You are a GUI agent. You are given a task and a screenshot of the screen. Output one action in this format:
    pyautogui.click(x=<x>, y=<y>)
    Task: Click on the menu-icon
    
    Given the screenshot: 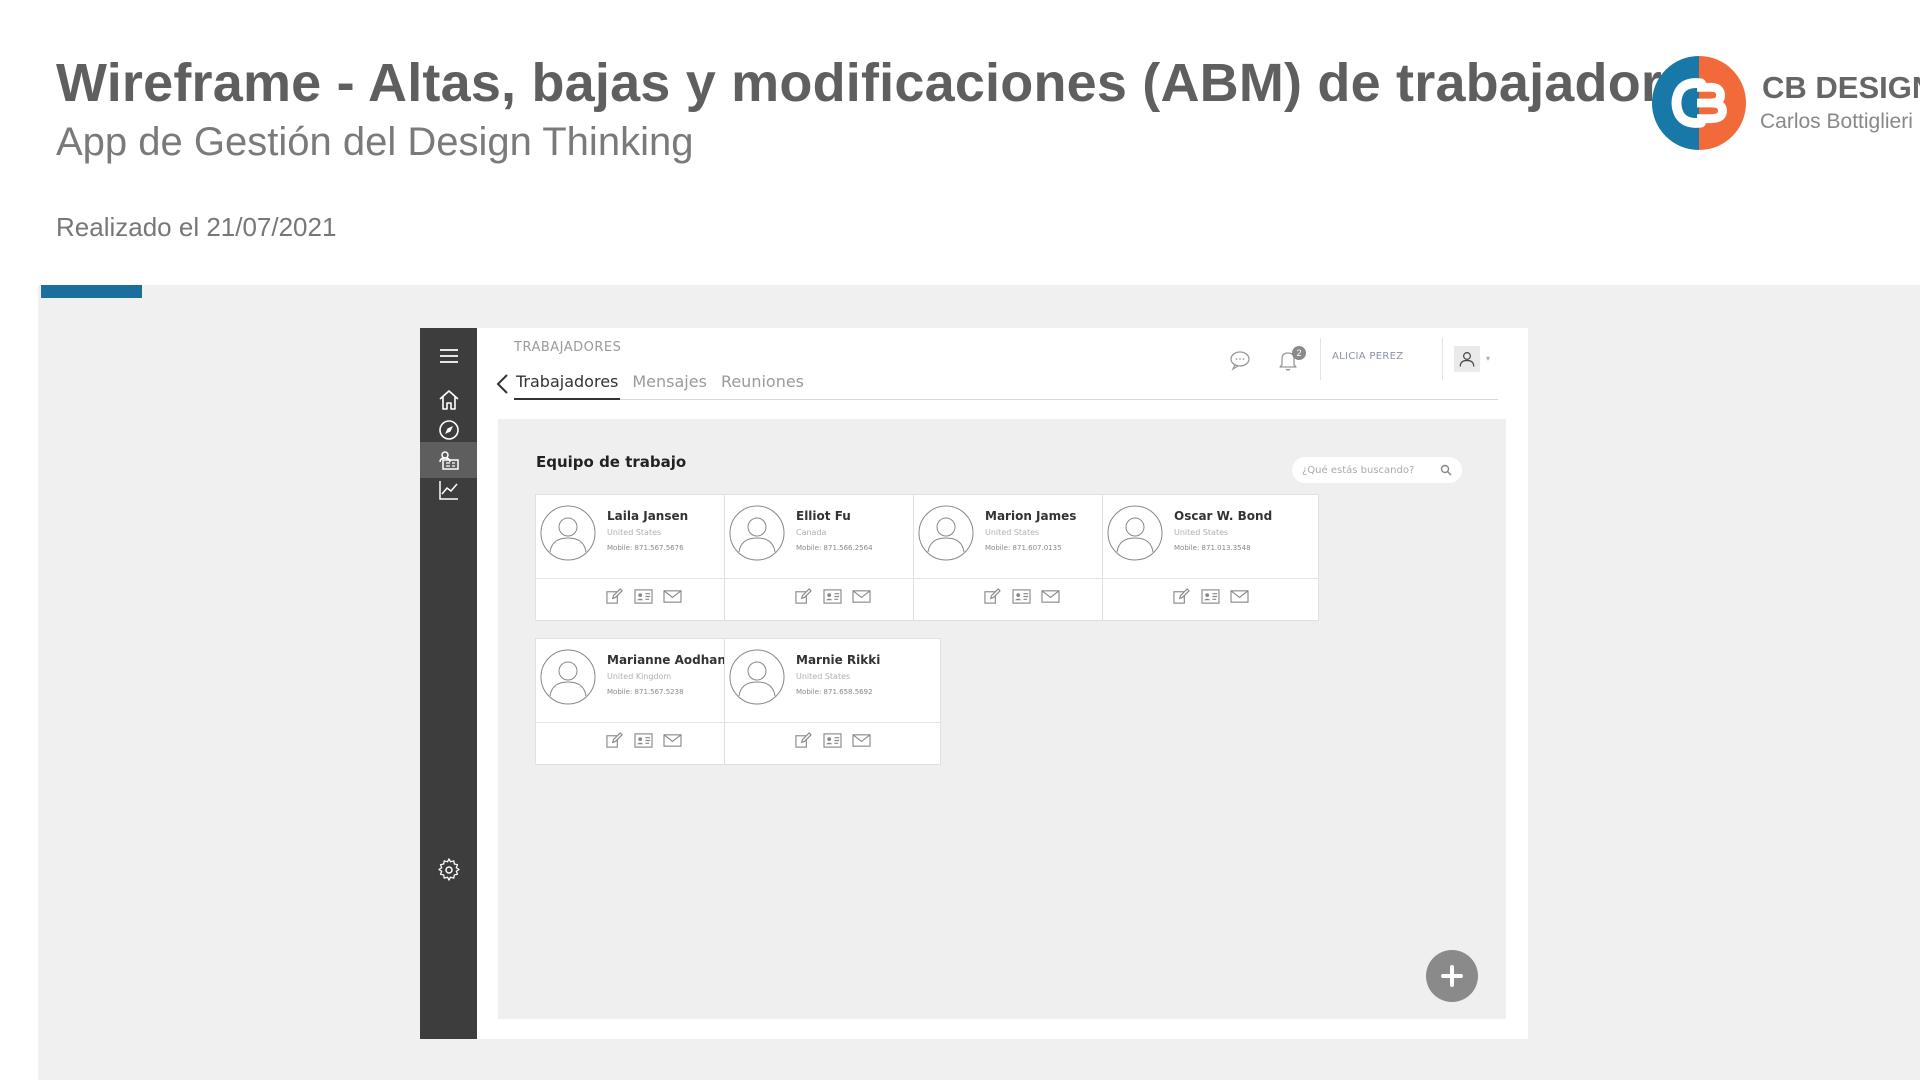 What is the action you would take?
    pyautogui.click(x=448, y=356)
    